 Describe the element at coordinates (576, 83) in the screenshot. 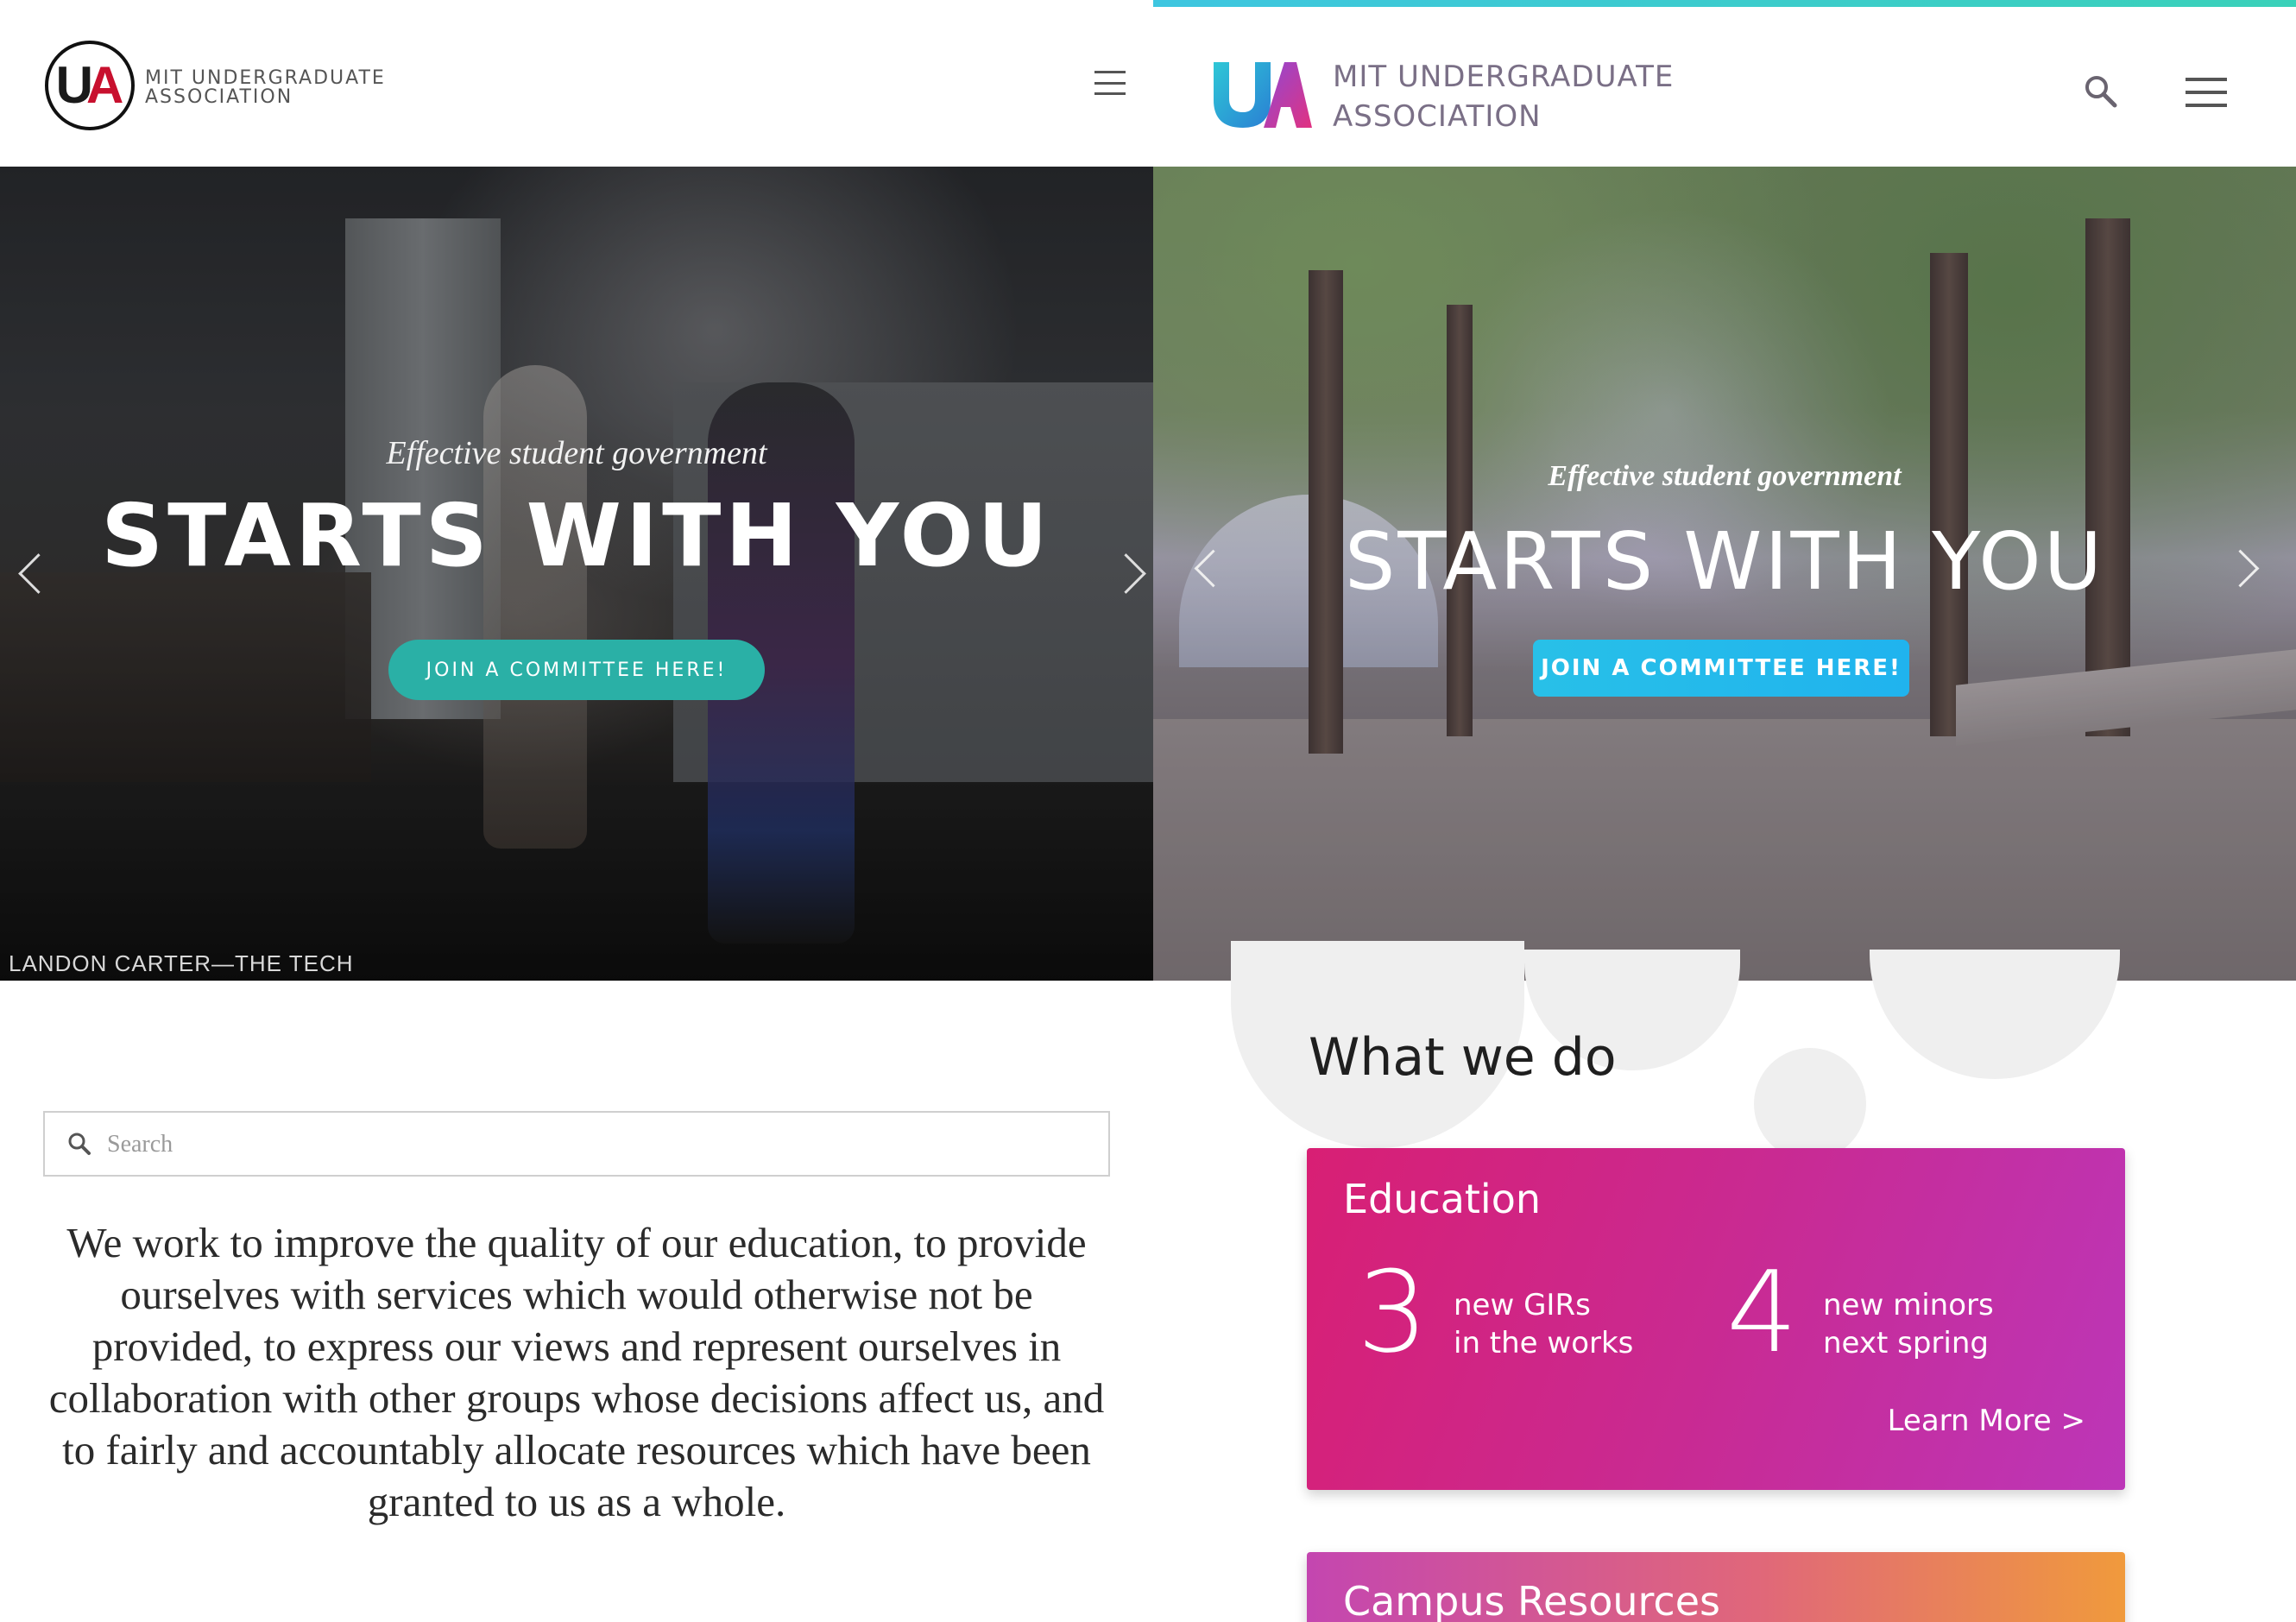

I see `old-site-header: U A MIT UNDERGRADUATE ASSOCIATION` at that location.